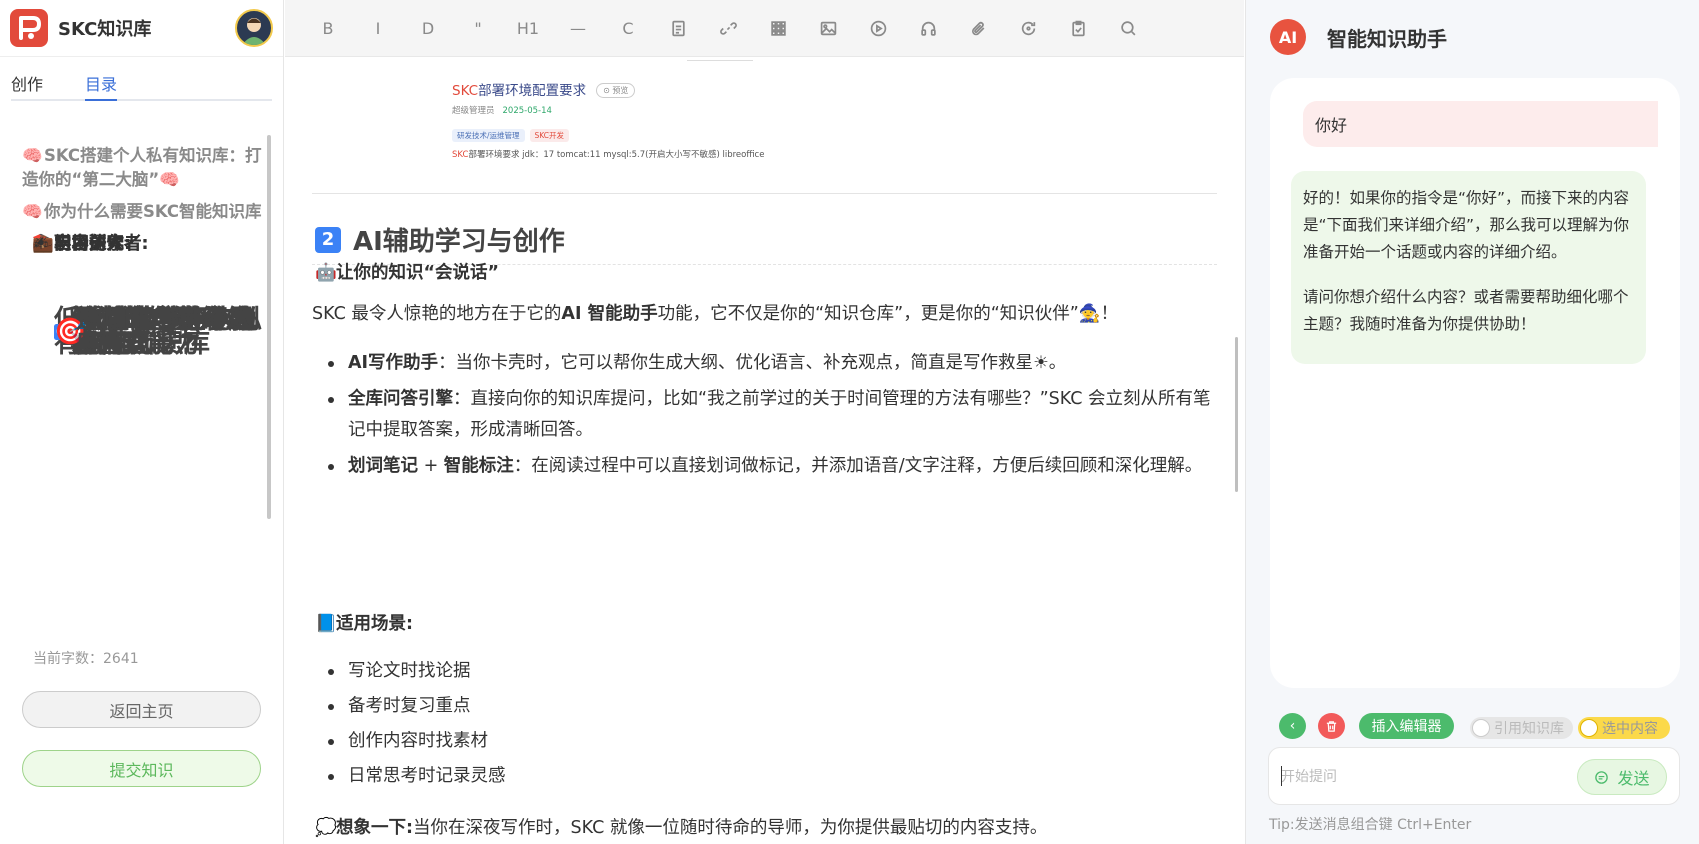 The width and height of the screenshot is (1699, 844). Describe the element at coordinates (513, 132) in the screenshot. I see `embed-tags: 研发技术/运维管理 SKC开发` at that location.